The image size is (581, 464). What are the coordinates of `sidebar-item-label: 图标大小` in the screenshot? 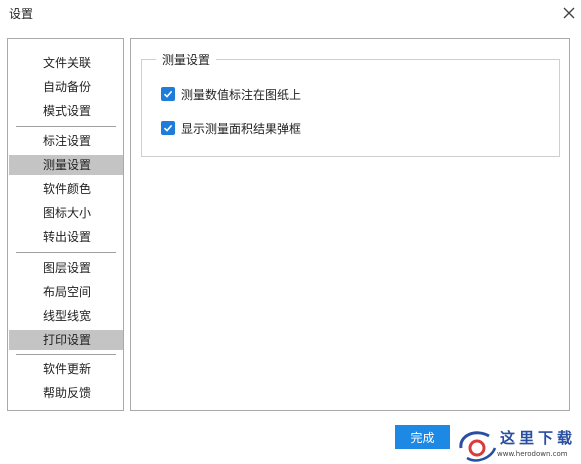 It's located at (67, 213).